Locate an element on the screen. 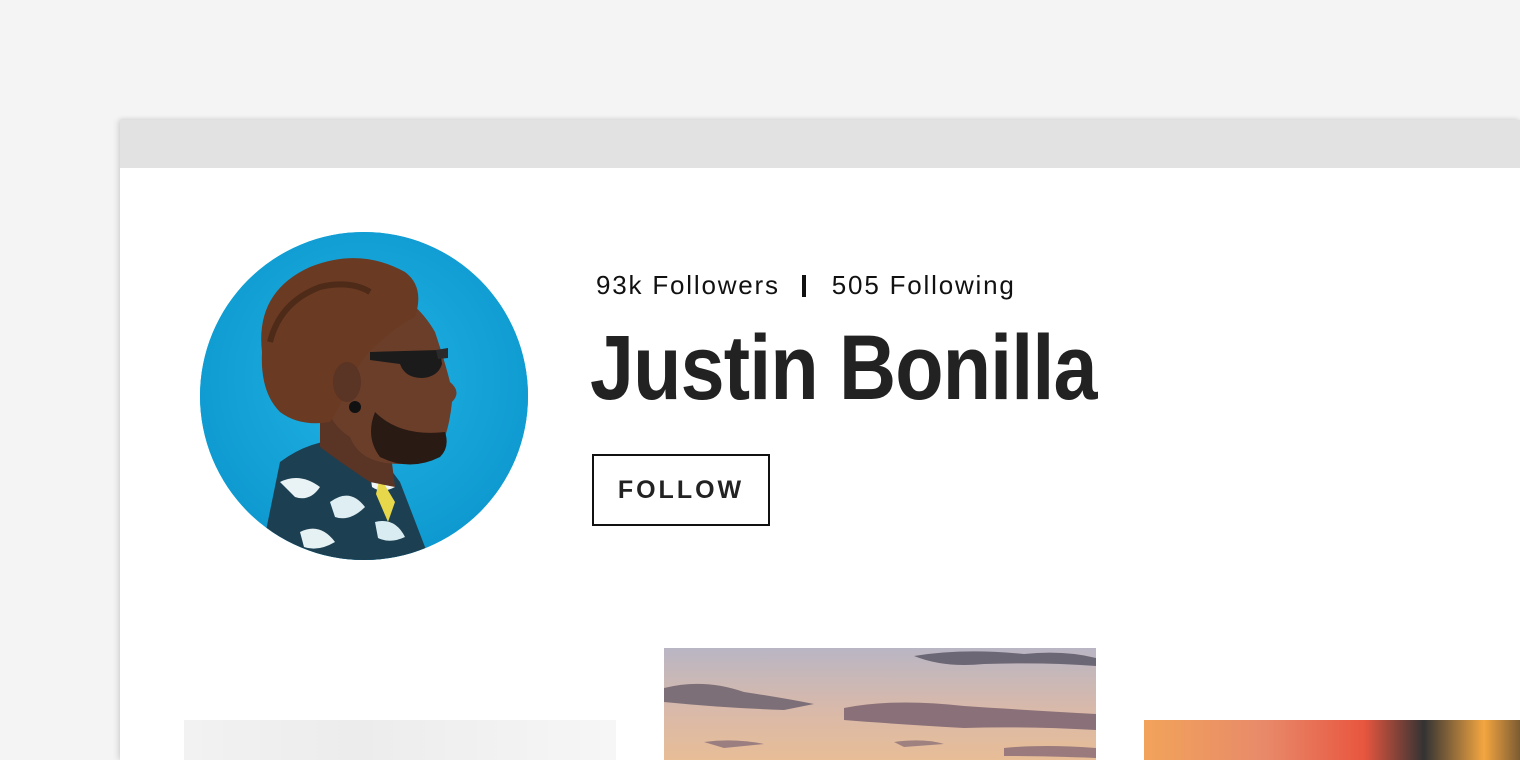 The width and height of the screenshot is (1520, 760). profile-stats: 93k Followers 505 Following is located at coordinates (806, 285).